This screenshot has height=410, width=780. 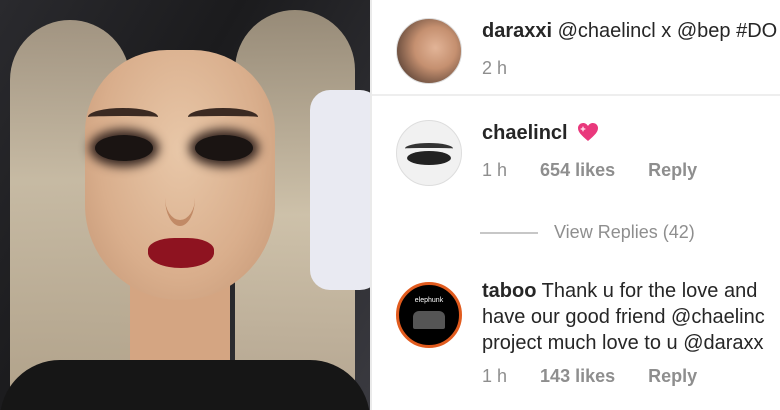 I want to click on sparkling-heart-icon, so click(x=588, y=135).